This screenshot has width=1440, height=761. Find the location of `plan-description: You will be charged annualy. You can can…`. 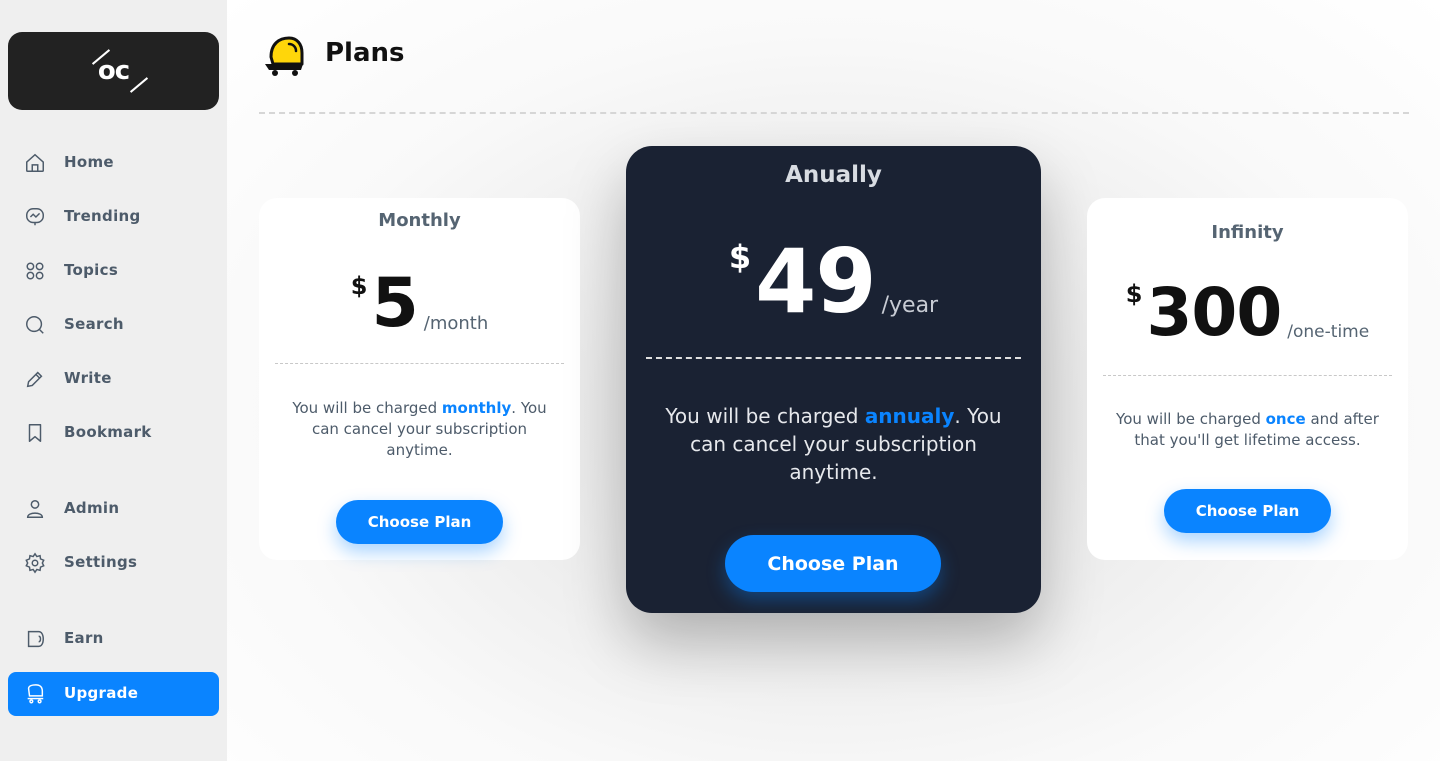

plan-description: You will be charged annualy. You can can… is located at coordinates (833, 444).